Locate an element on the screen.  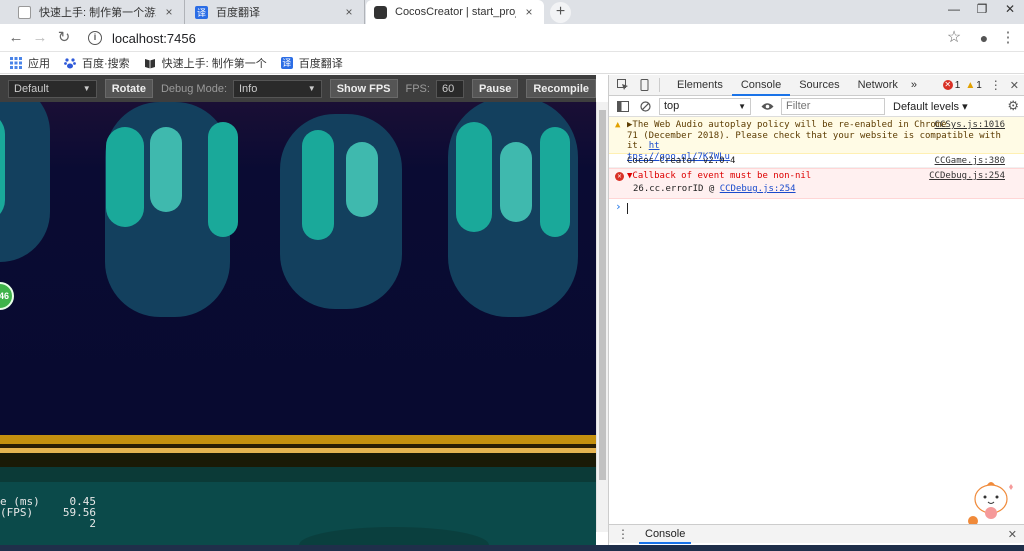
bookmark-quickstart: 快速上手: 制作第一个 is located at coordinates (205, 63).